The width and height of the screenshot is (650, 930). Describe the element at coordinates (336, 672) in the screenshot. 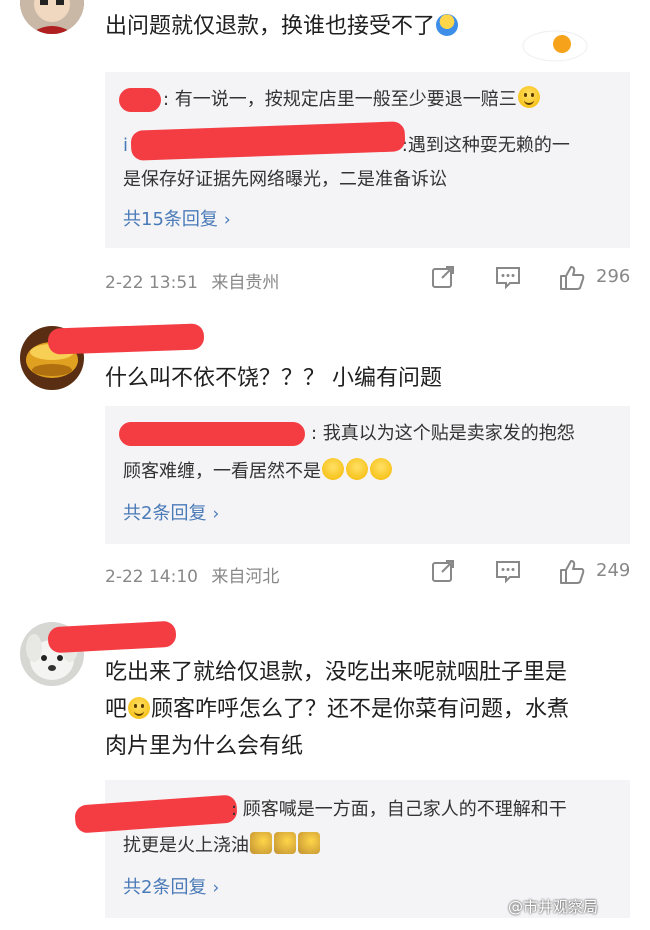

I see `comment-line-1: 吃出来了就给仅退款，没吃出来呢就咽肚子里是` at that location.